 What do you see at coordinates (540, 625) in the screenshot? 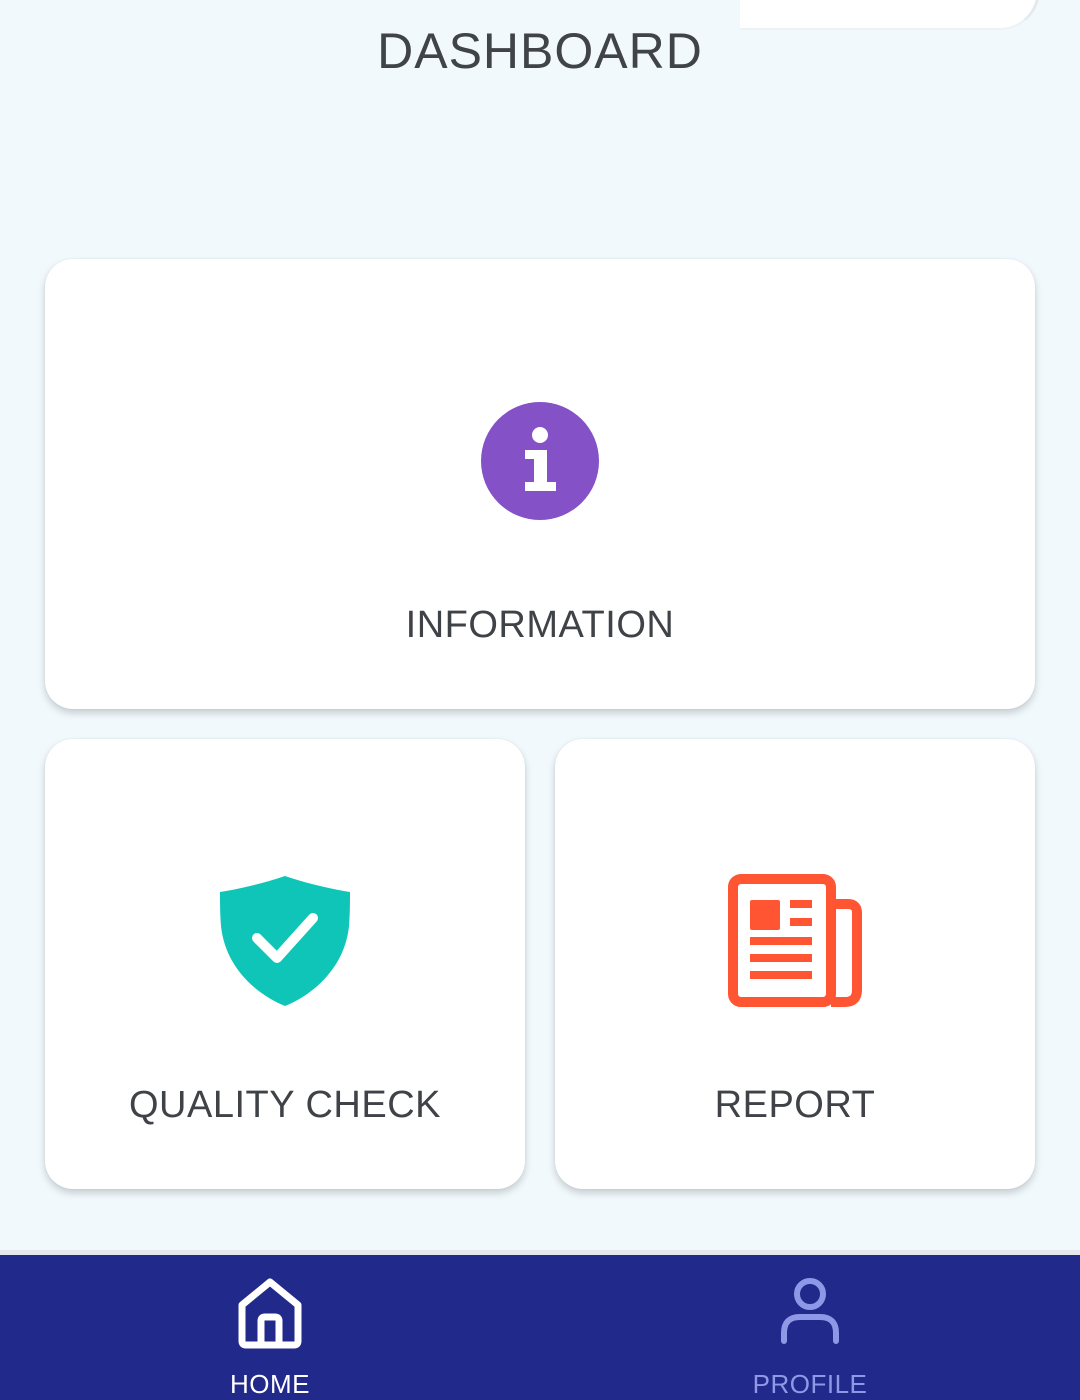
I see `information-label: INFORMATION` at bounding box center [540, 625].